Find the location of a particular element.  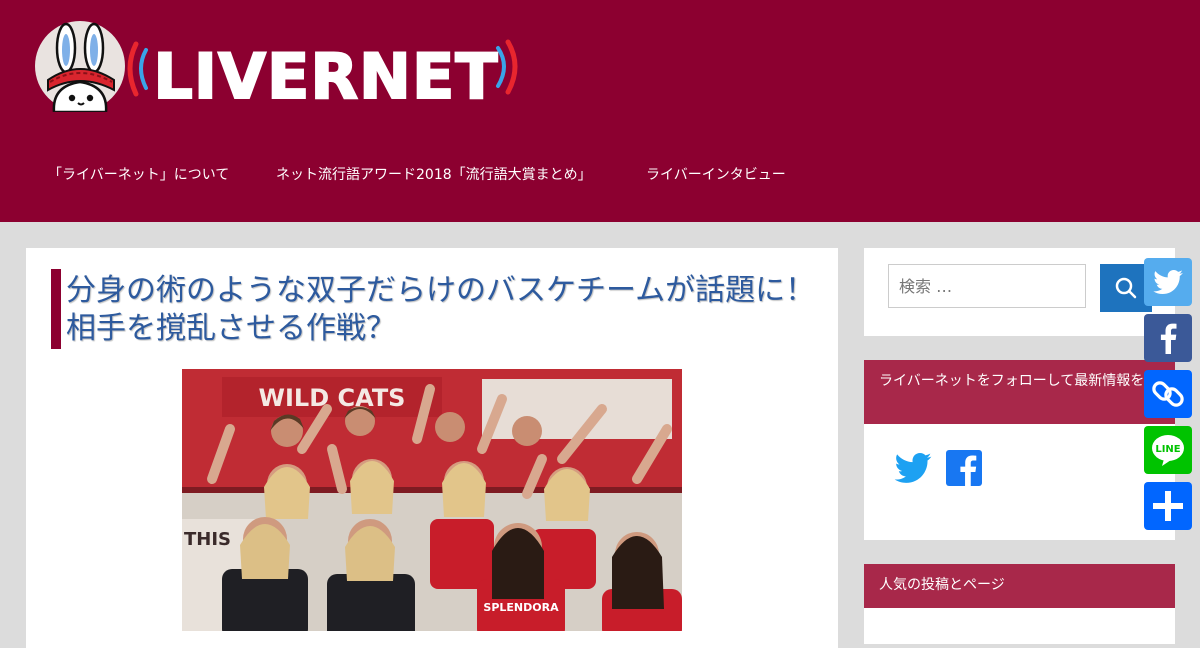

nav-item-about: 「ライバーネット」について is located at coordinates (138, 174).